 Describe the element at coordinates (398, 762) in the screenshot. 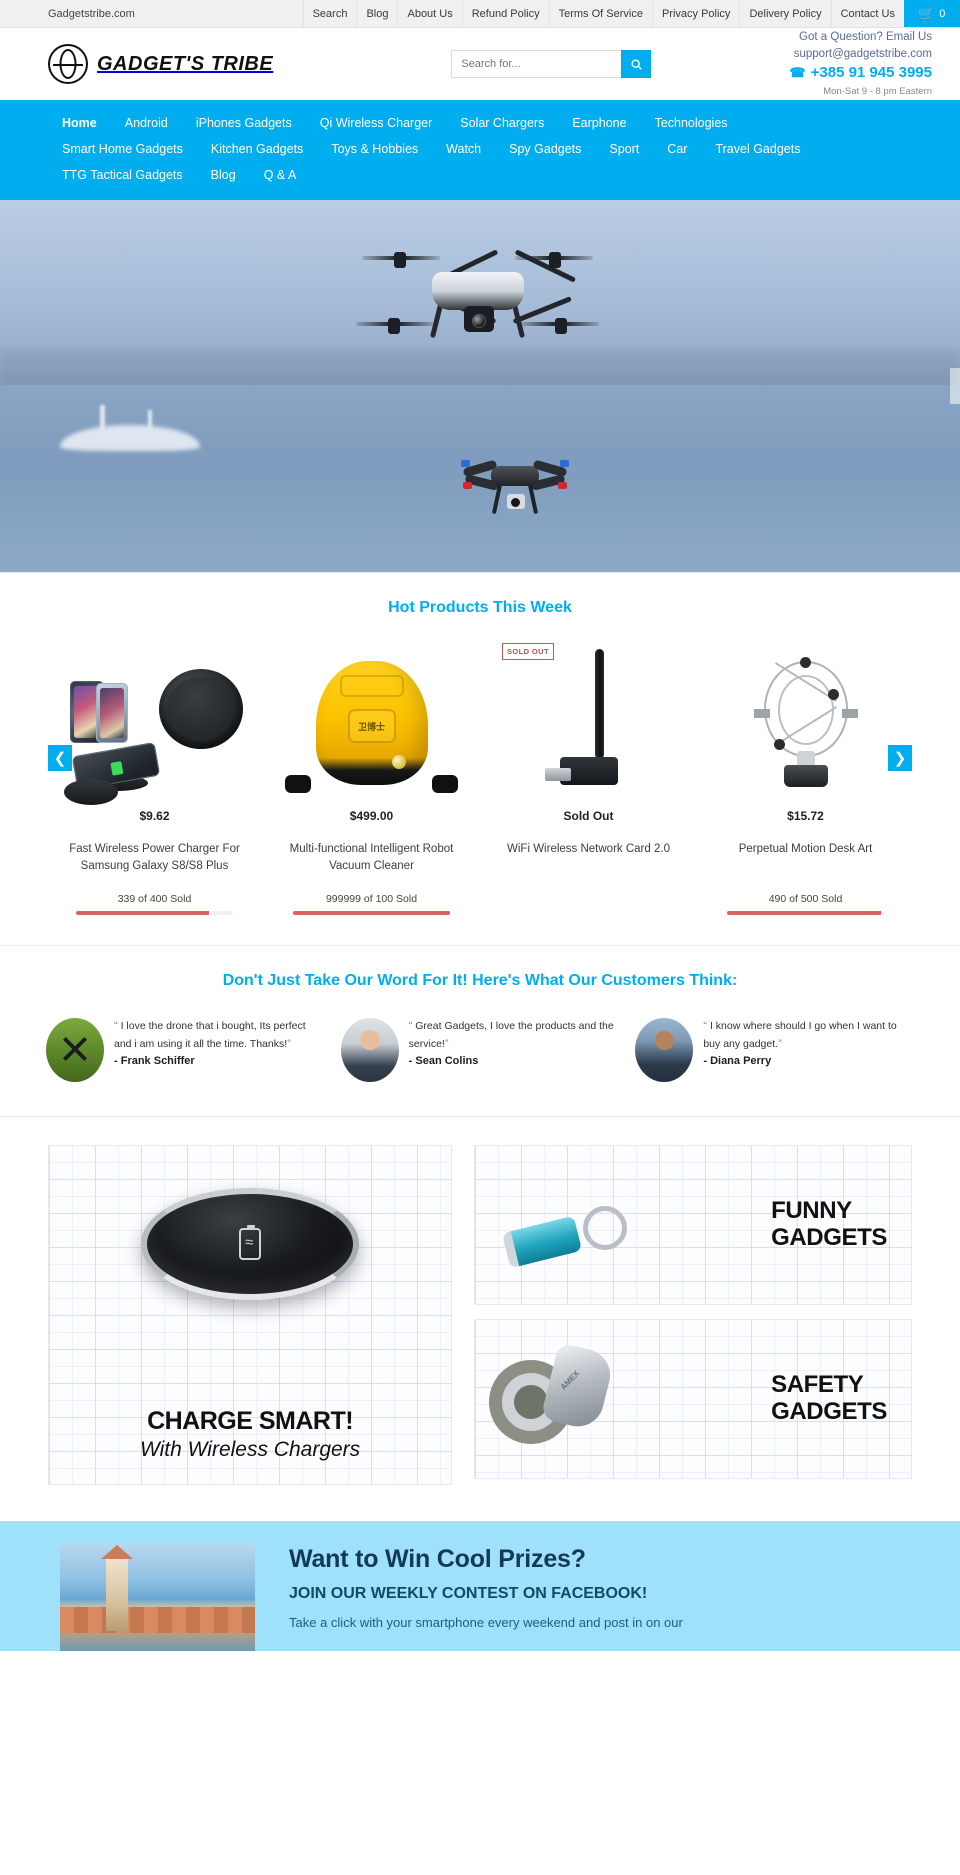

I see `vacuum-button` at that location.